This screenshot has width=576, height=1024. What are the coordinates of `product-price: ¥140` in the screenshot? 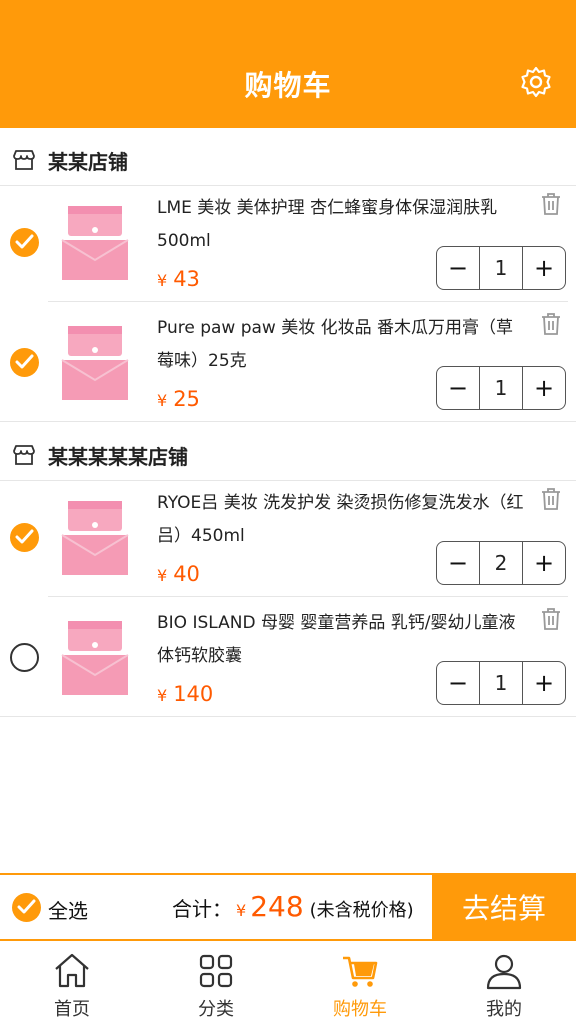 It's located at (185, 694).